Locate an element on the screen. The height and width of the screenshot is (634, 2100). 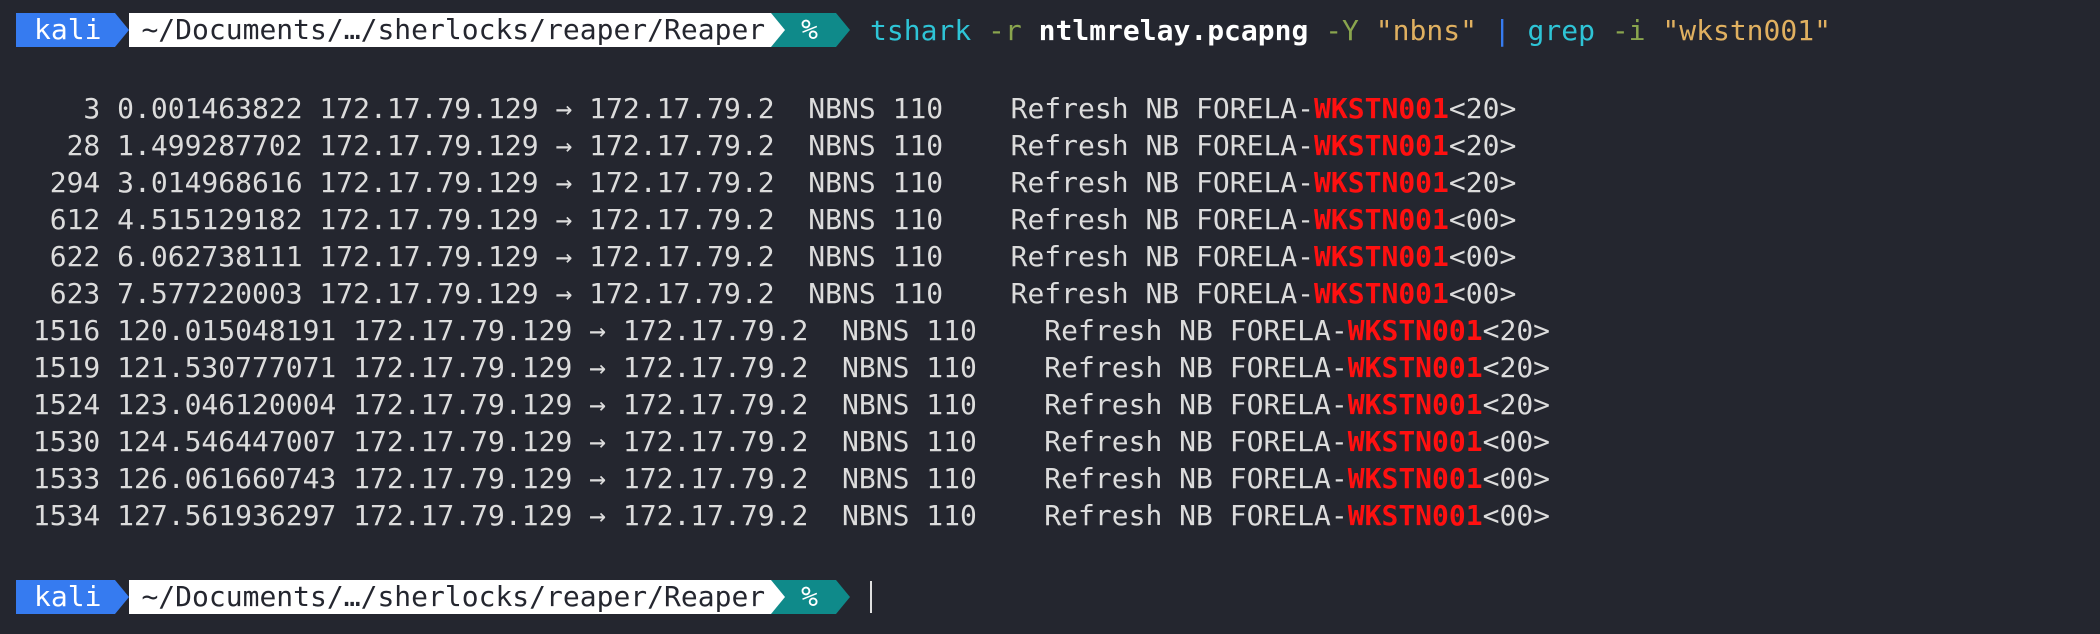
command-flag: -r is located at coordinates (1005, 30).